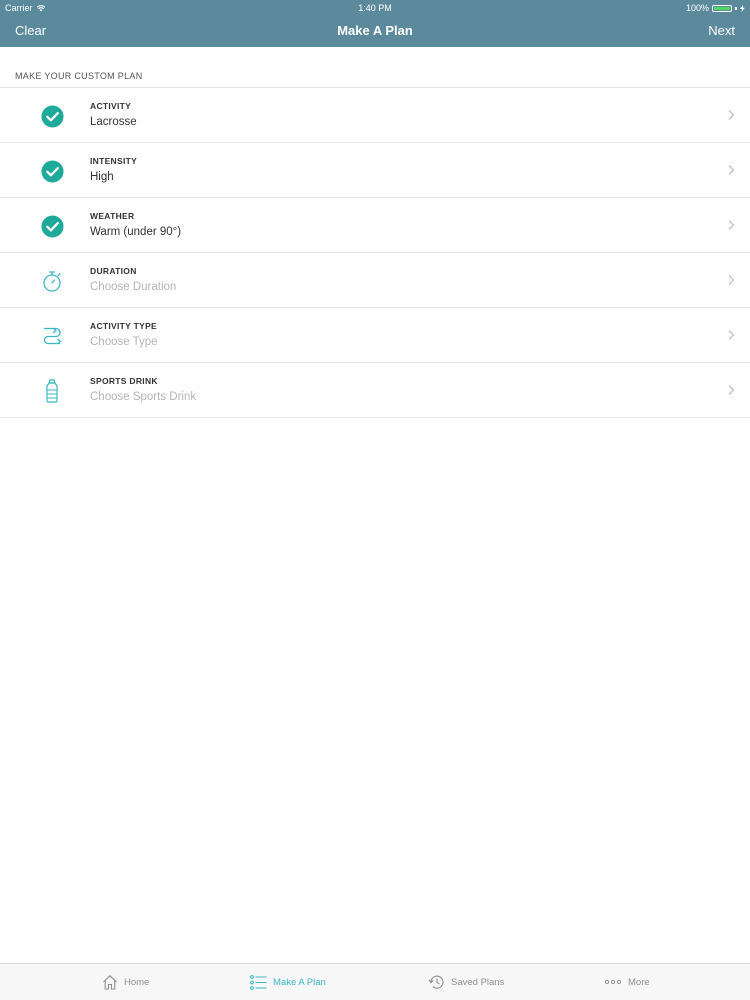 This screenshot has width=750, height=1000. Describe the element at coordinates (375, 981) in the screenshot. I see `tab-bar: Home Make A Plan Saved Plans More` at that location.